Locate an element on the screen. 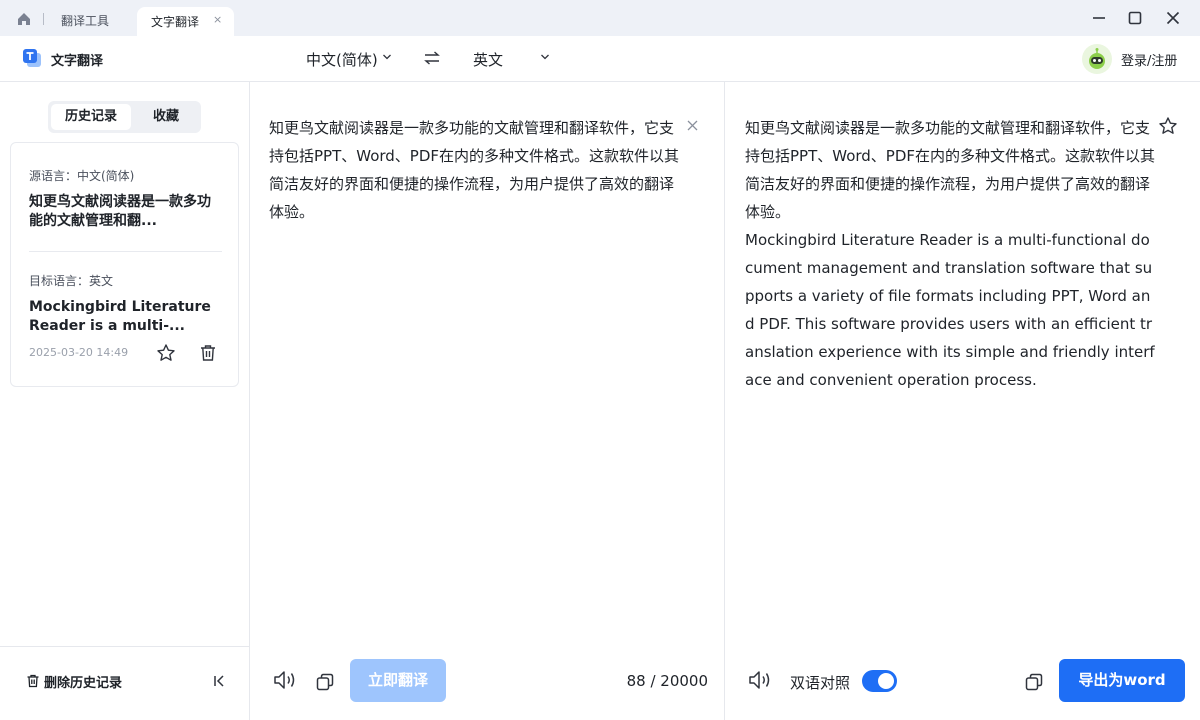  history-segment-control: 历史记录 收藏 is located at coordinates (124, 117).